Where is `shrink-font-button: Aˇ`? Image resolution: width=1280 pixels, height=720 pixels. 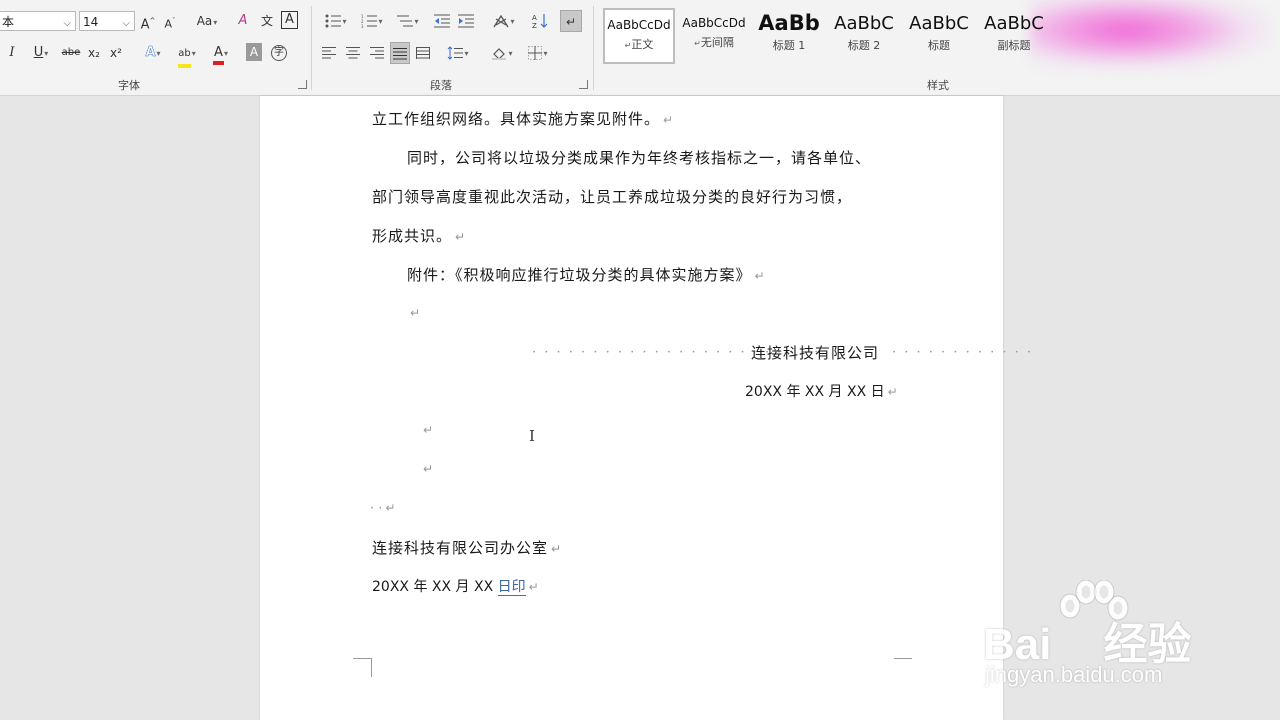
shrink-font-button: Aˇ is located at coordinates (170, 21).